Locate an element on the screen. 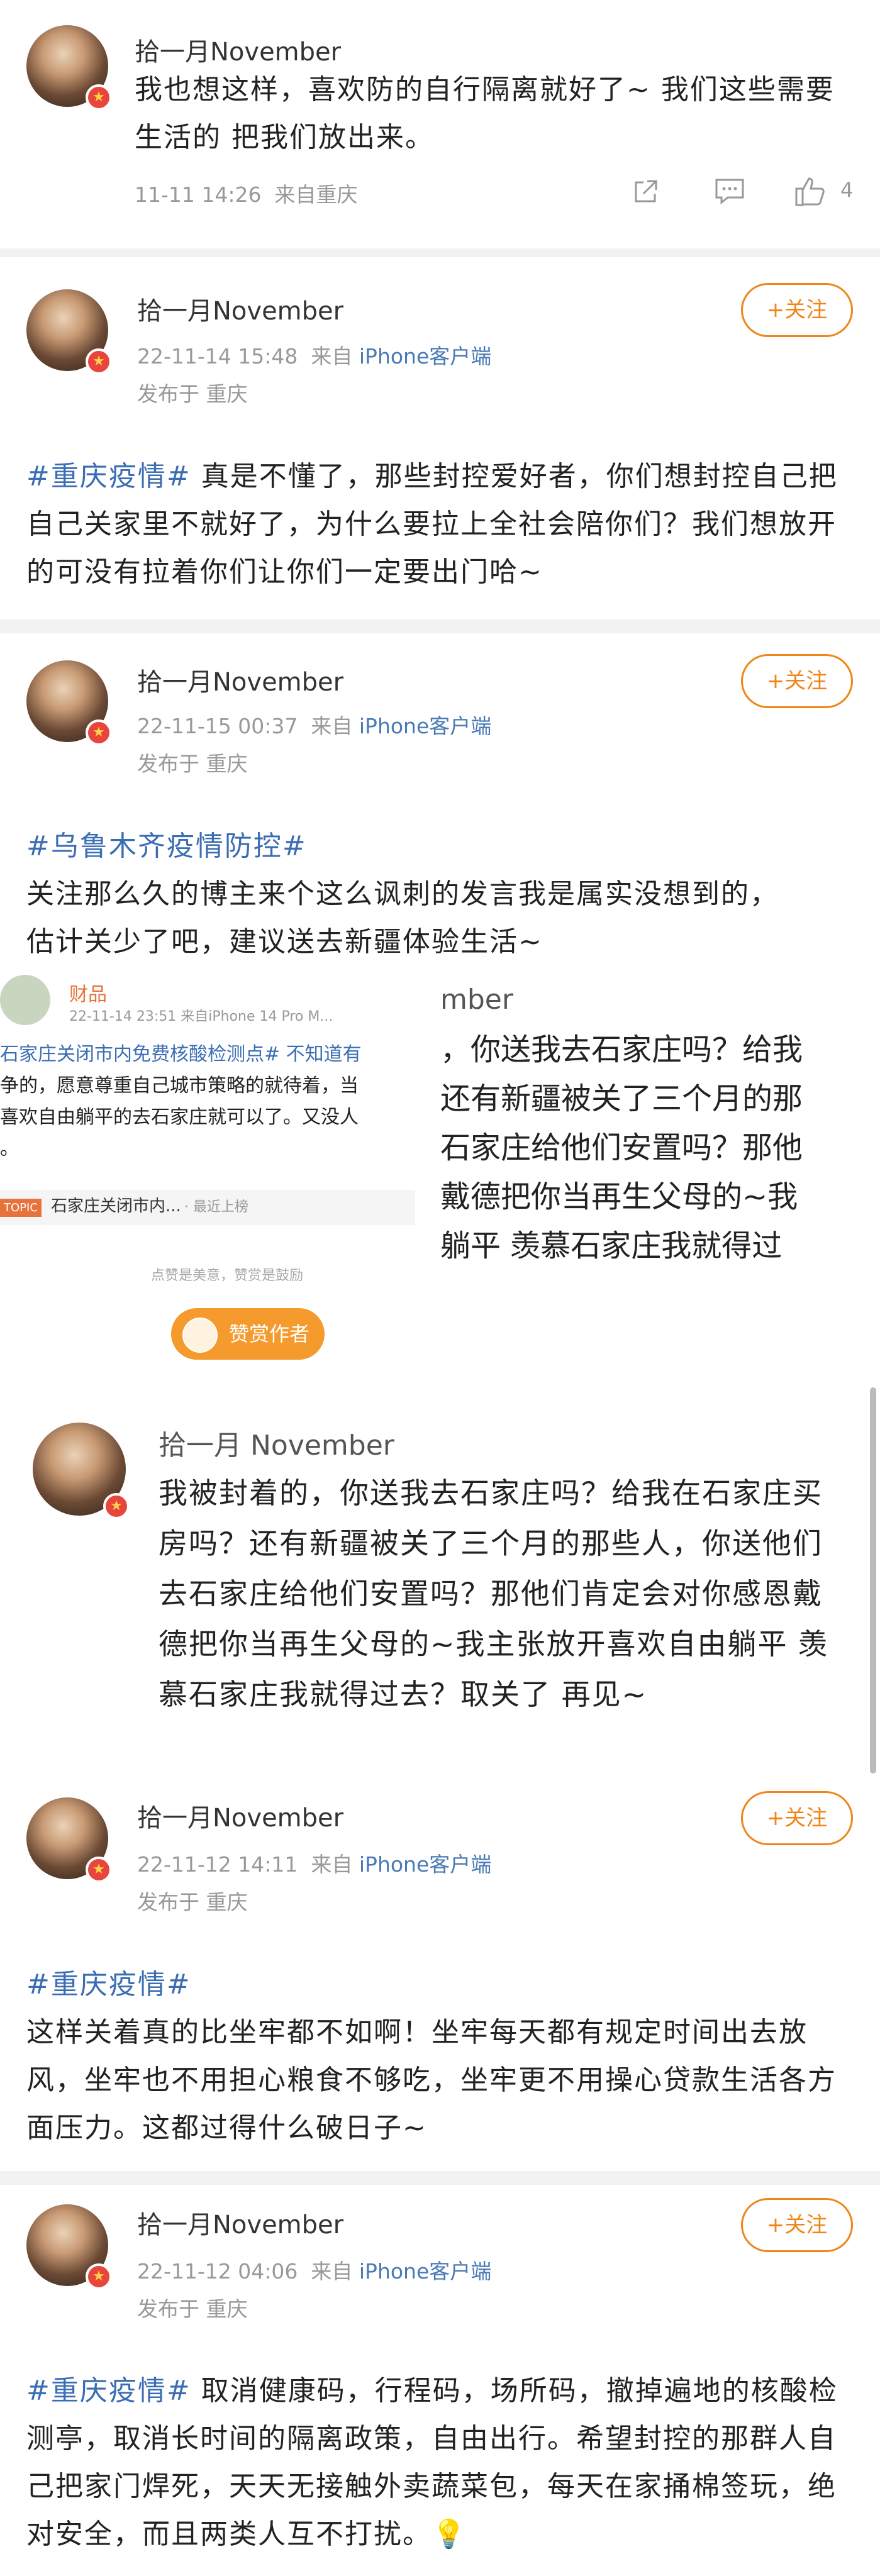 This screenshot has width=880, height=2576. share-icon is located at coordinates (647, 192).